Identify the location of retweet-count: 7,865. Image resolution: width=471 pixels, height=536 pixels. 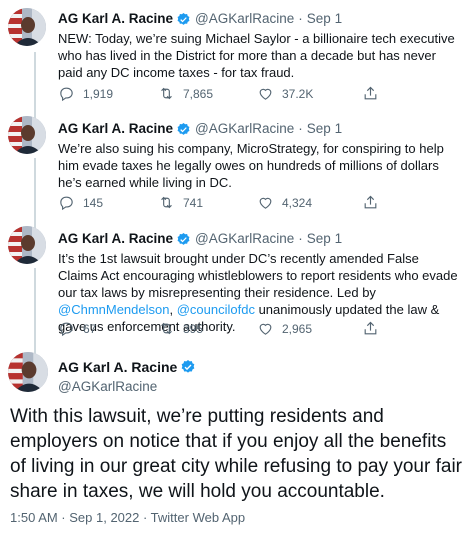
(198, 93).